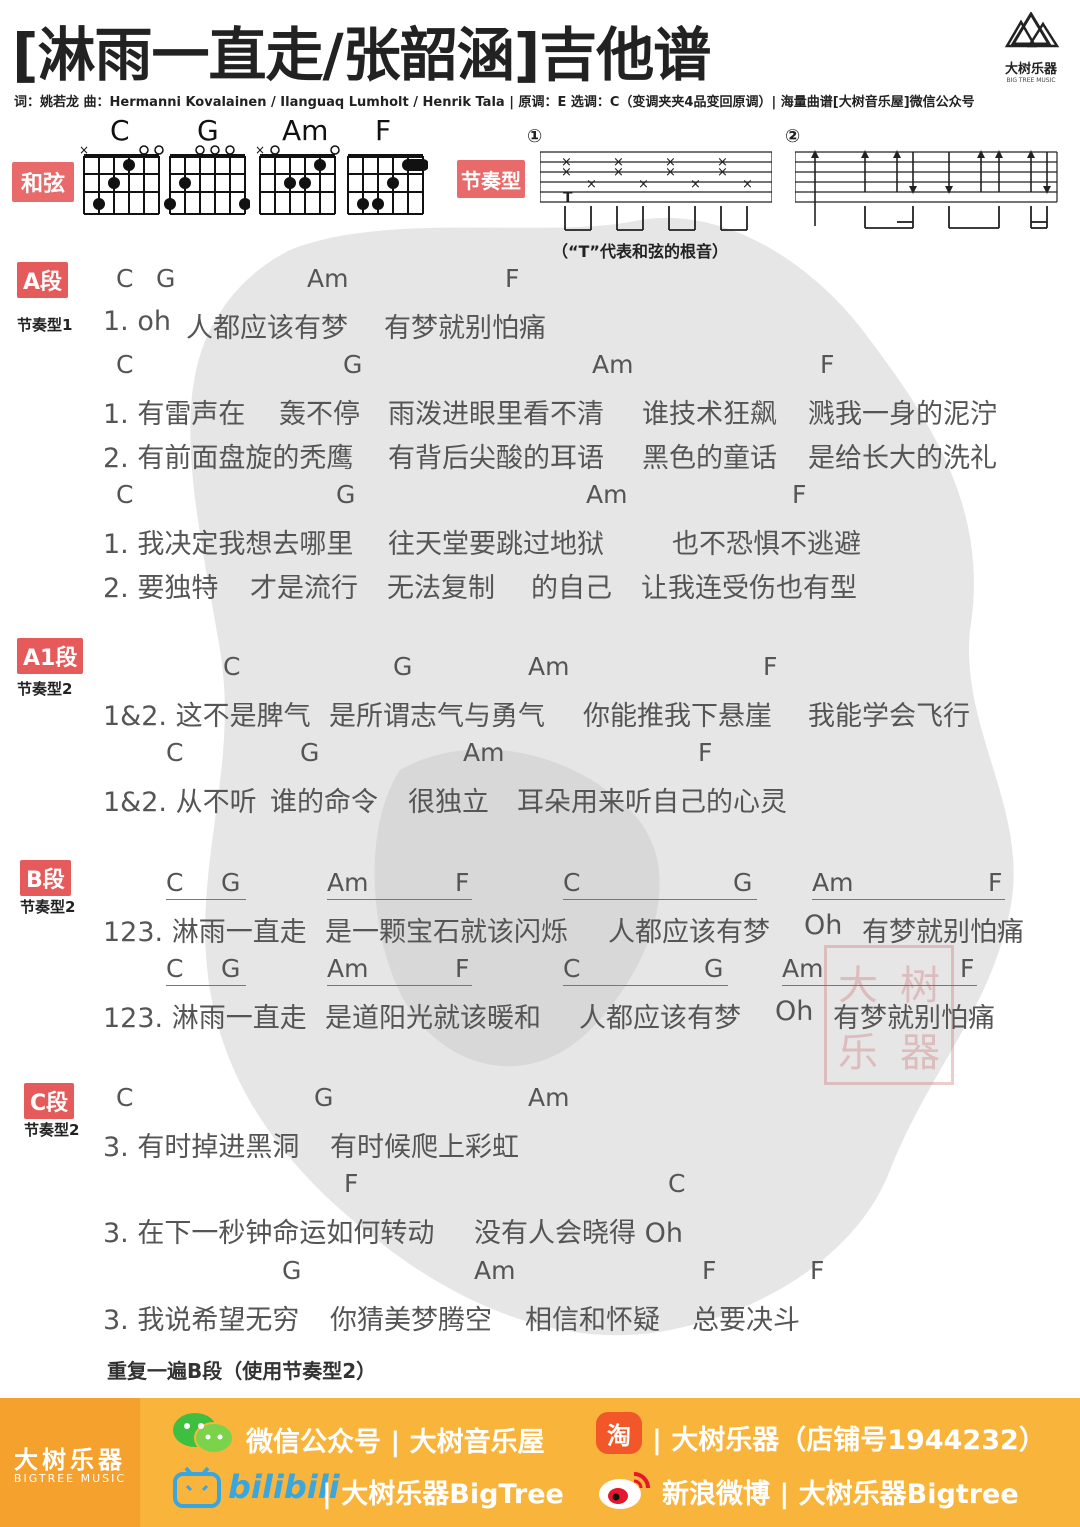 This screenshot has width=1080, height=1527. Describe the element at coordinates (411, 1320) in the screenshot. I see `lyric-line: 你猜美梦腾空` at that location.